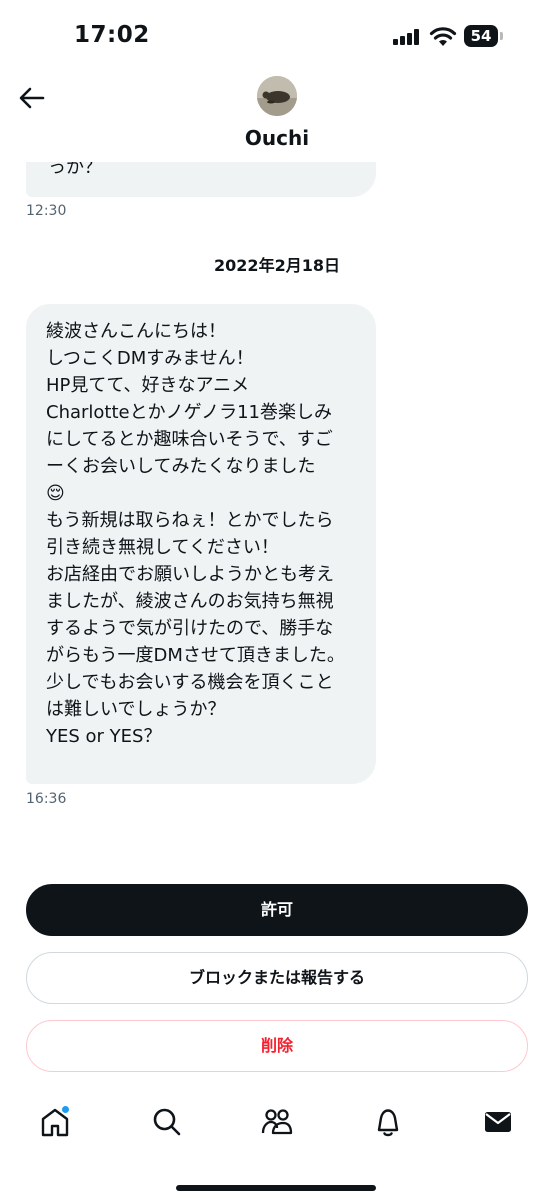 This screenshot has height=1200, width=554. I want to click on status-bar: 17:02 54, so click(277, 35).